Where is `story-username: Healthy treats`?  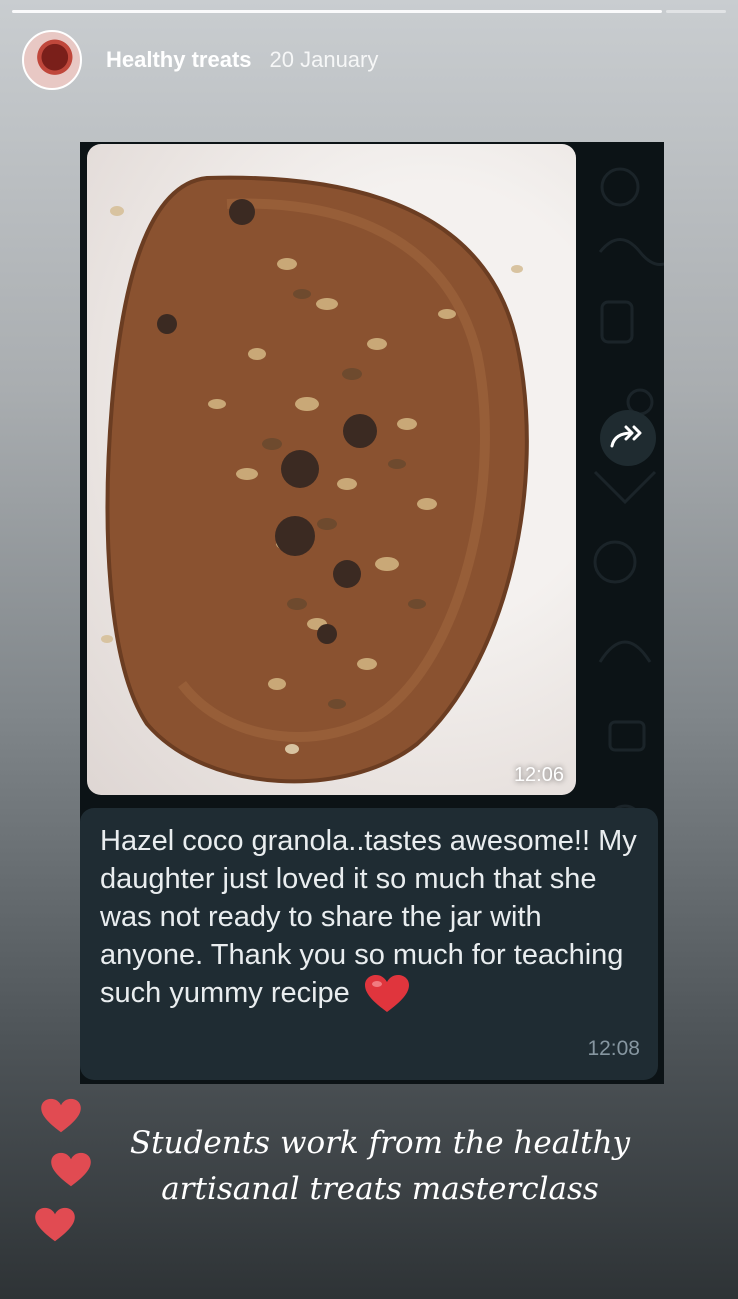
story-username: Healthy treats is located at coordinates (179, 60).